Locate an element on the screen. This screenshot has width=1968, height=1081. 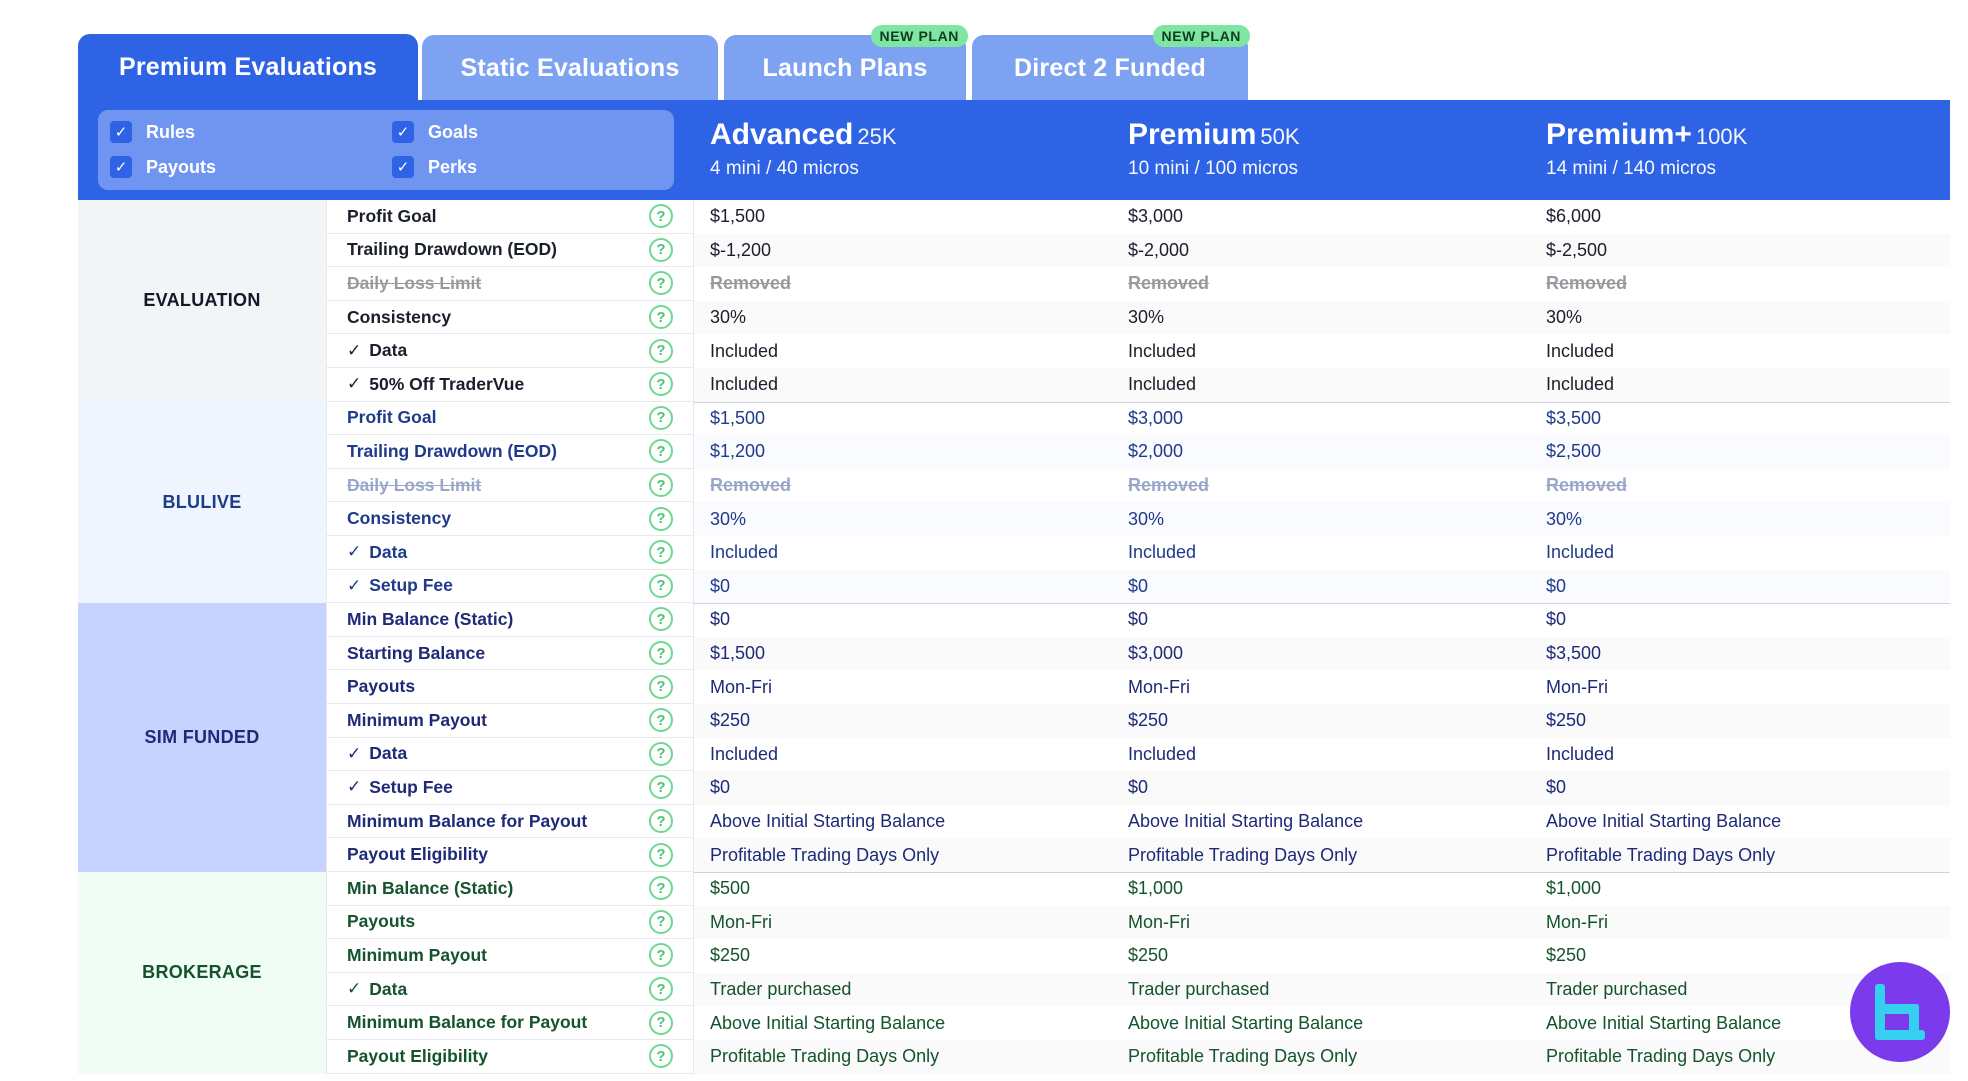
plan-size: 25K is located at coordinates (877, 136).